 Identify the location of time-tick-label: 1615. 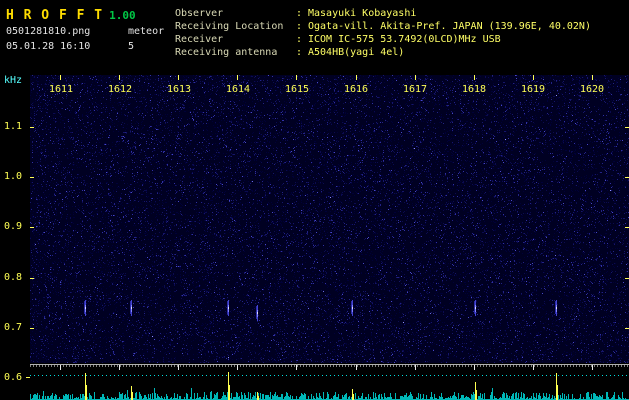
(297, 89).